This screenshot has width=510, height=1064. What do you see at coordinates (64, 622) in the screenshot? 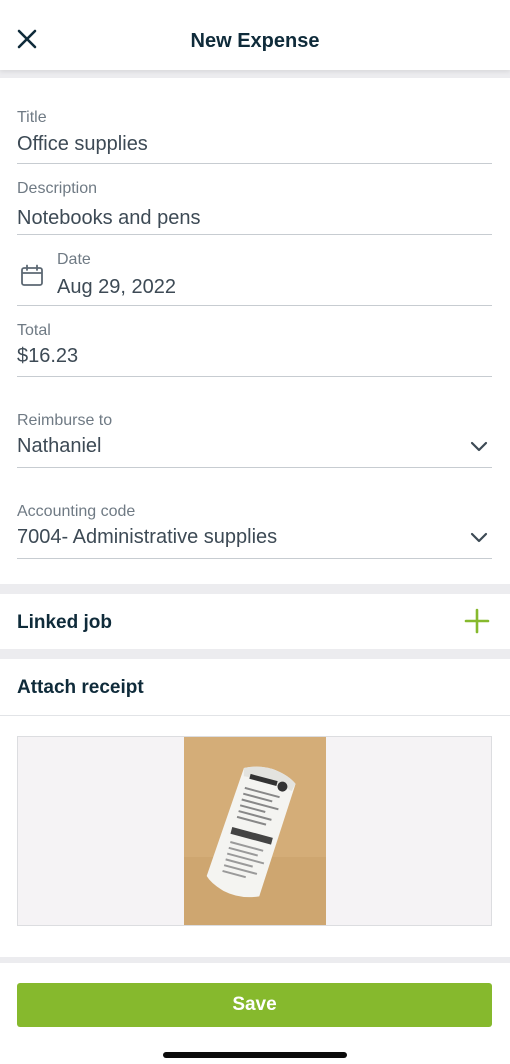
I see `linked-job-title: Linked job` at bounding box center [64, 622].